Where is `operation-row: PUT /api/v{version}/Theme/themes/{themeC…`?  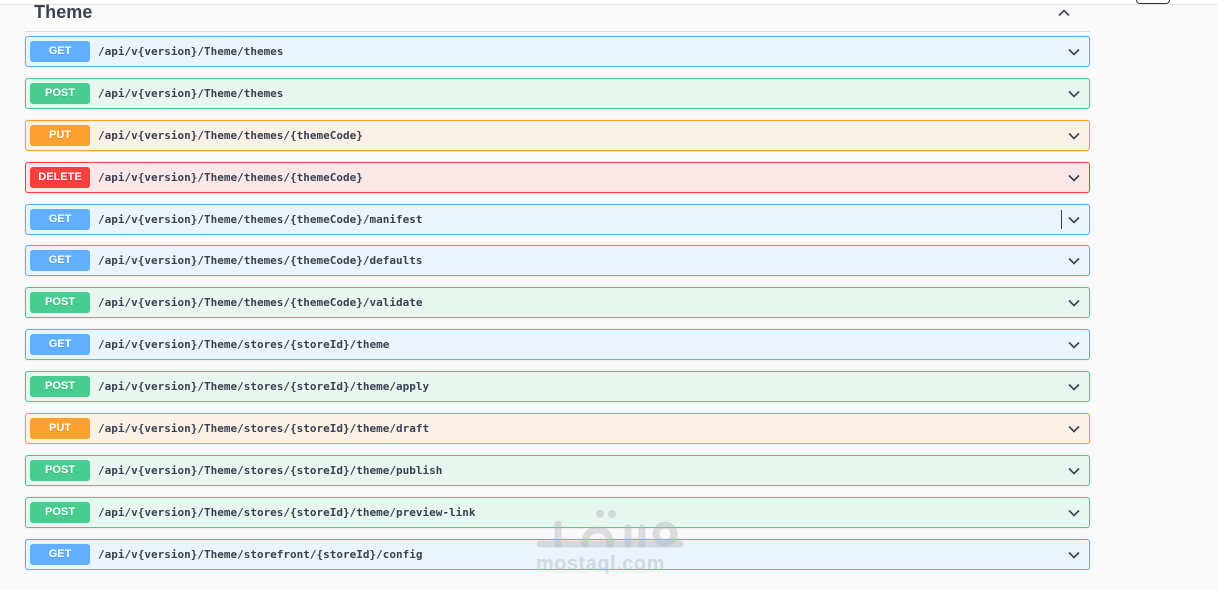 operation-row: PUT /api/v{version}/Theme/themes/{themeC… is located at coordinates (557, 135).